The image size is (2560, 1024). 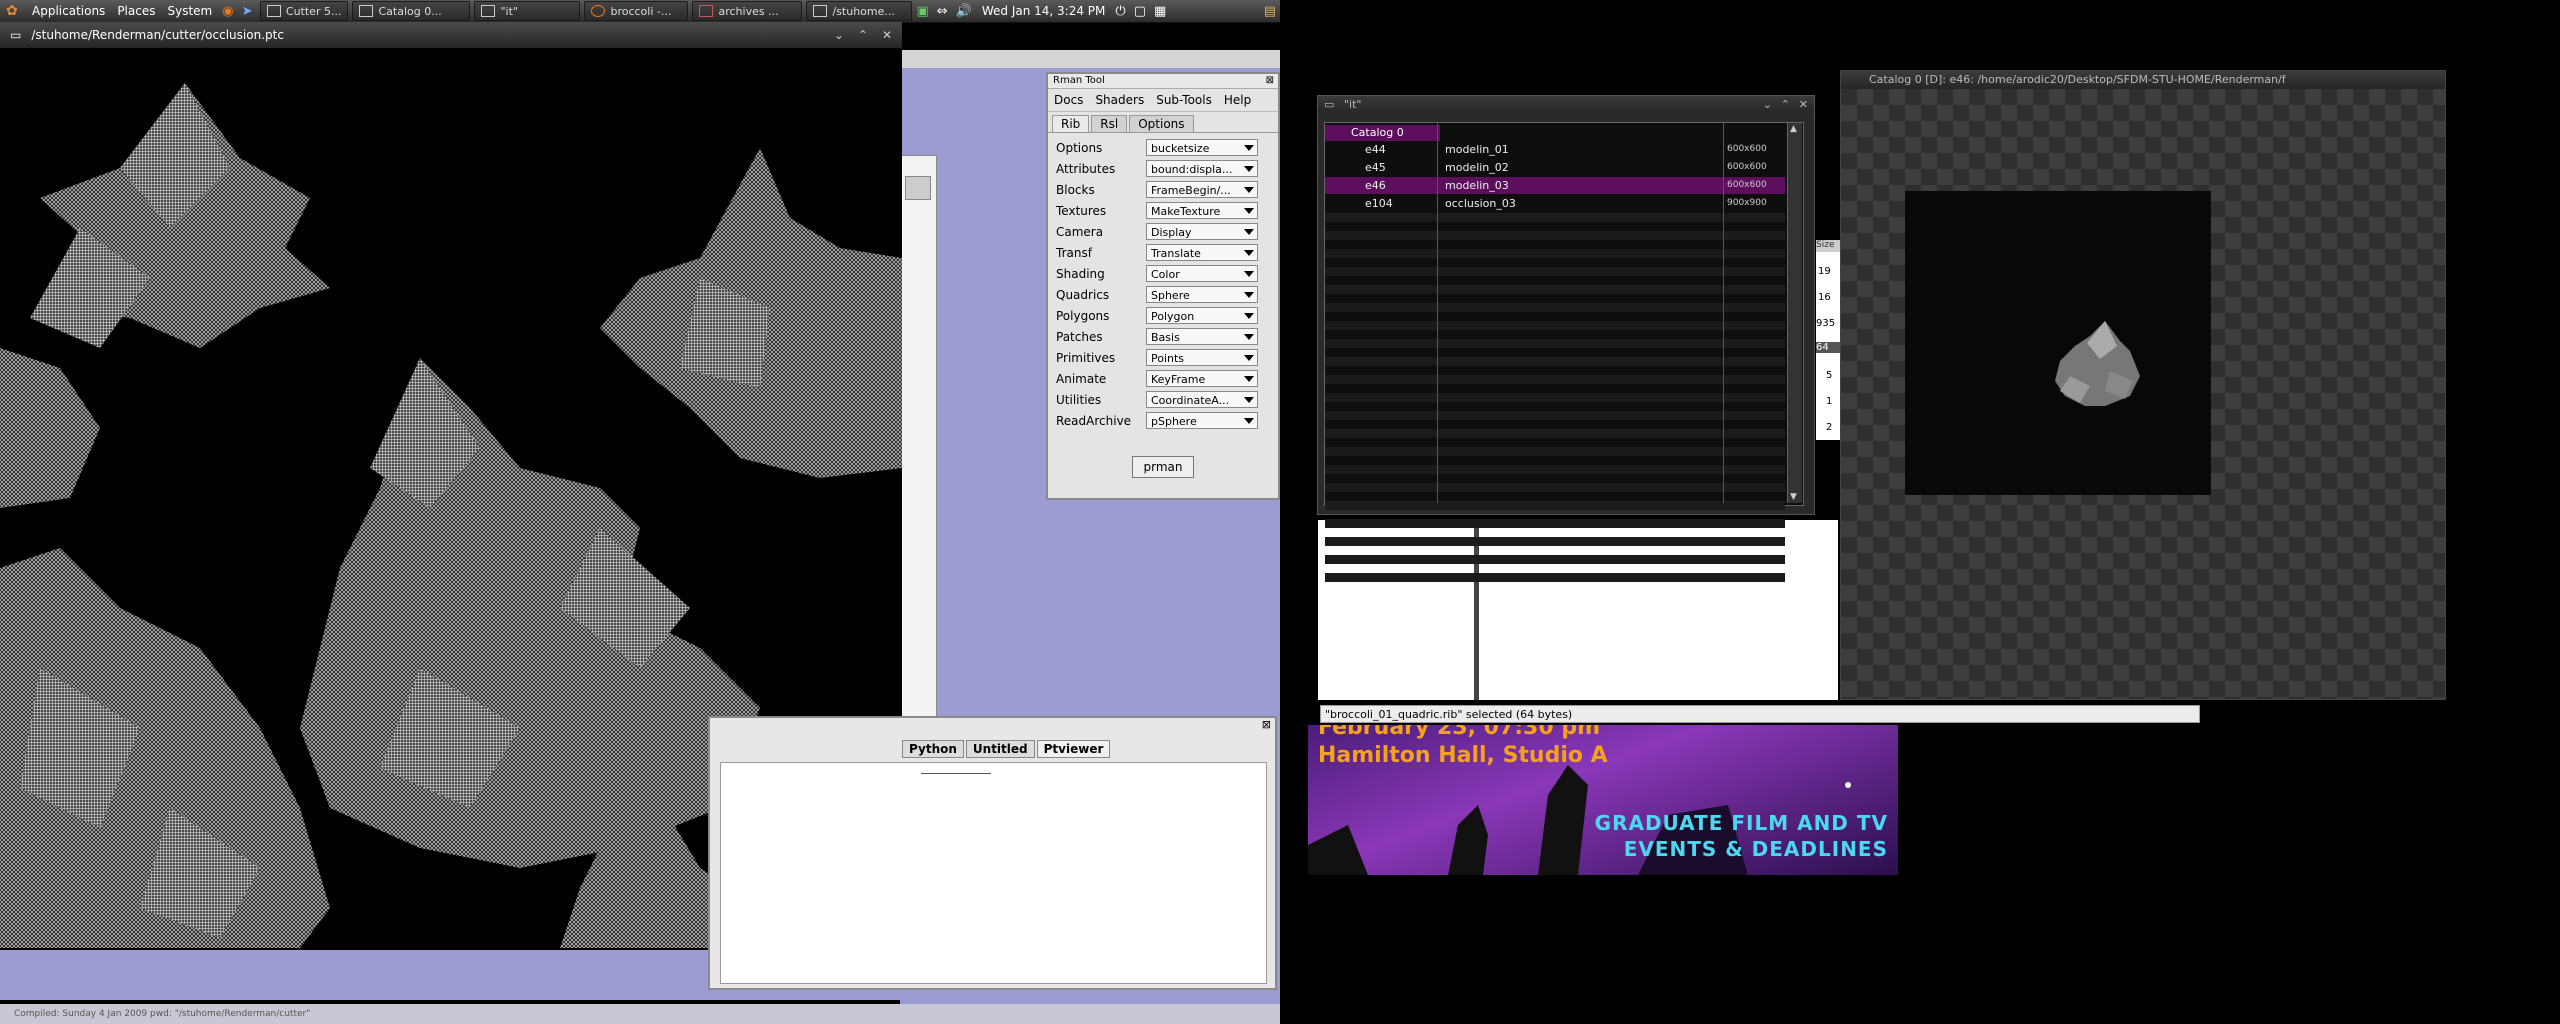 What do you see at coordinates (1476, 610) in the screenshot?
I see `panel-divider` at bounding box center [1476, 610].